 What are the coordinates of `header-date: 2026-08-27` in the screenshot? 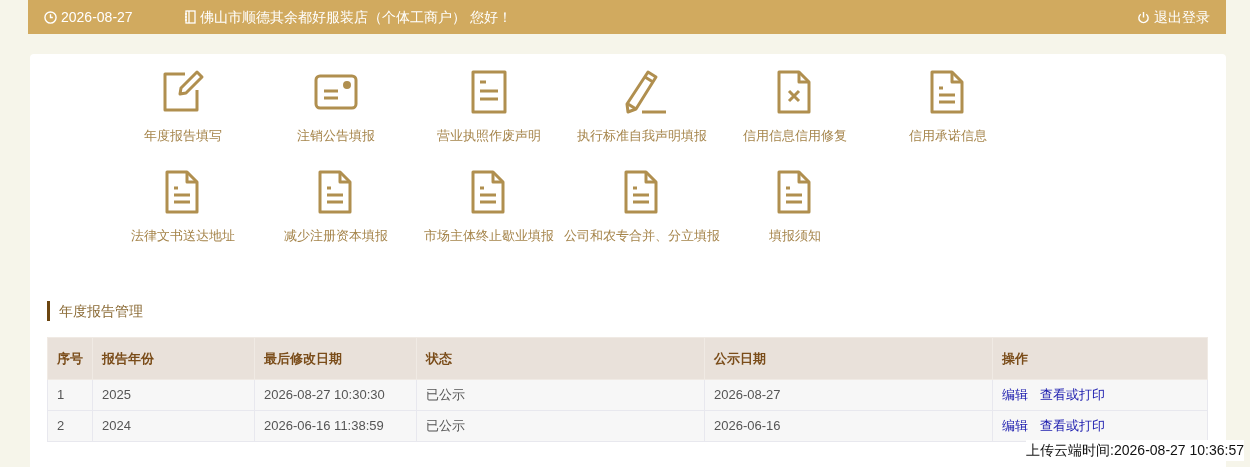 It's located at (97, 17).